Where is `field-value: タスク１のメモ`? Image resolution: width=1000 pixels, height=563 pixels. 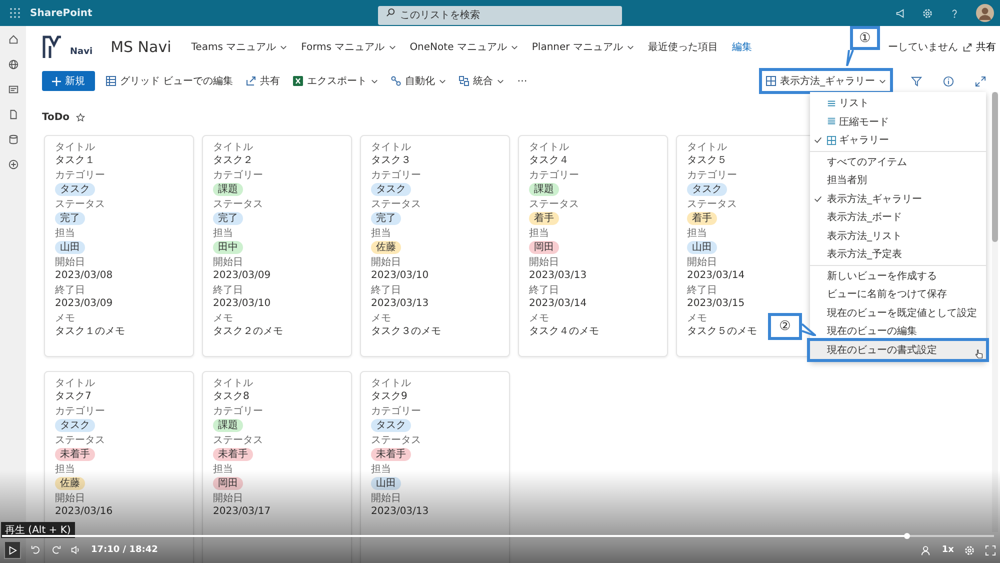 field-value: タスク１のメモ is located at coordinates (90, 332).